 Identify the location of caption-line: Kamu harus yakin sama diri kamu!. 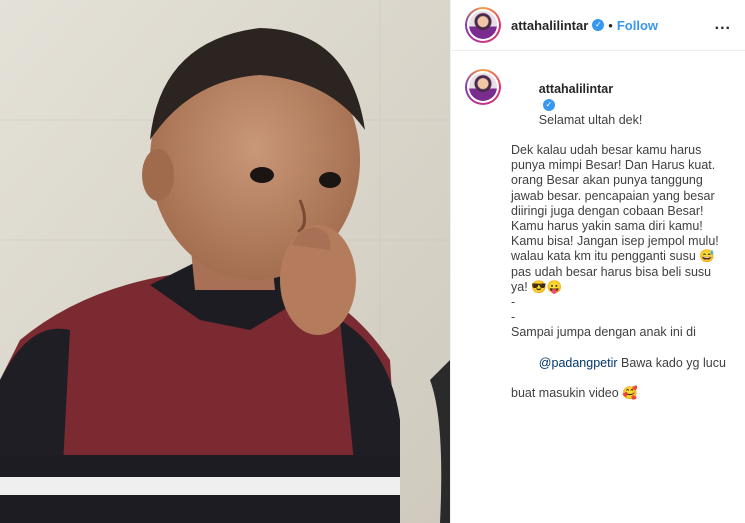
(607, 226).